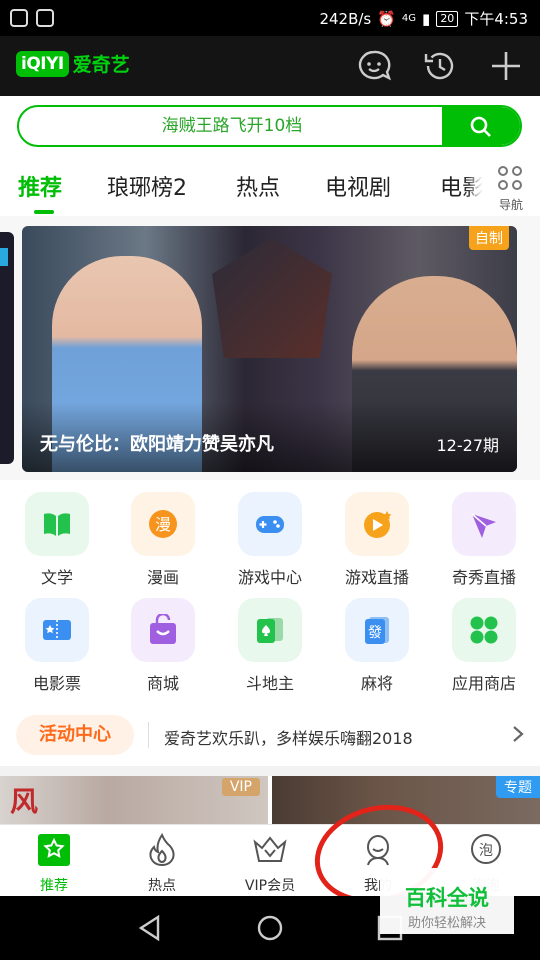 This screenshot has width=540, height=960. Describe the element at coordinates (484, 630) in the screenshot. I see `apps-icon` at that location.